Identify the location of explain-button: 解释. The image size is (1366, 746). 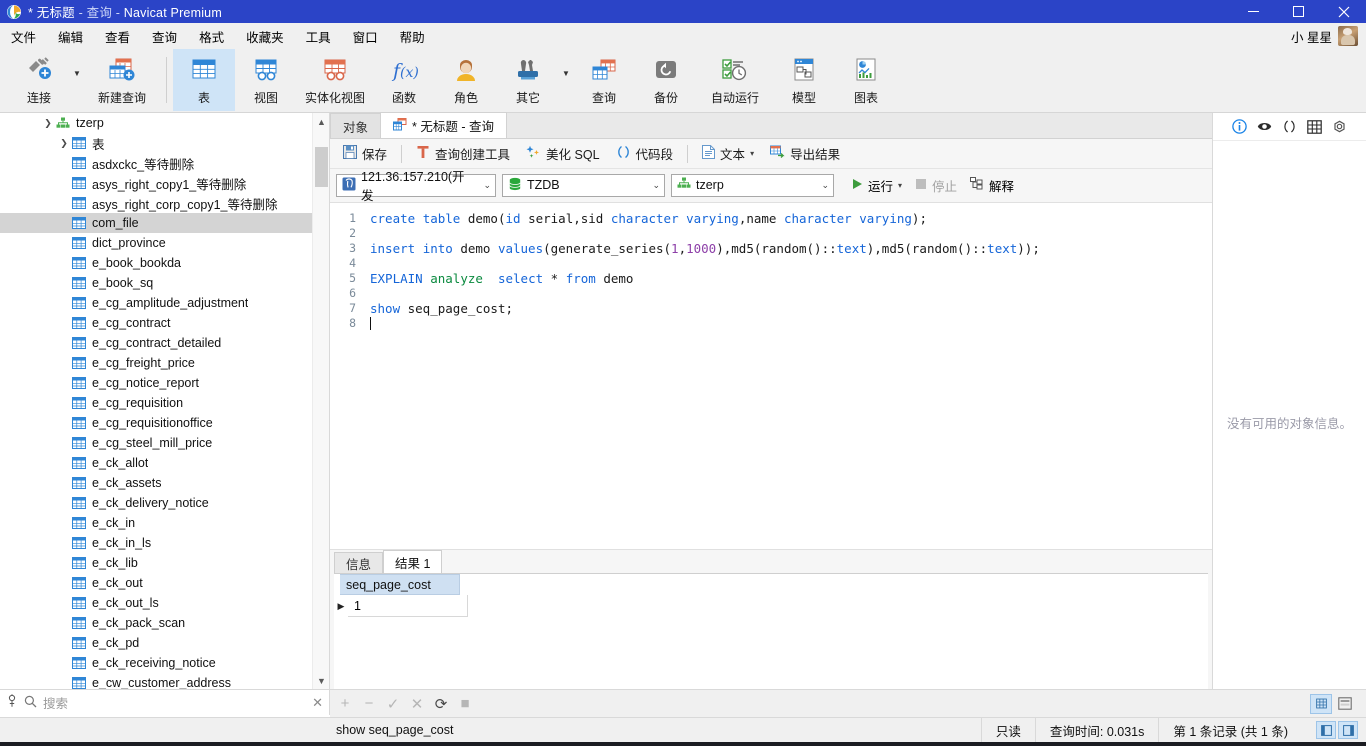
(992, 185).